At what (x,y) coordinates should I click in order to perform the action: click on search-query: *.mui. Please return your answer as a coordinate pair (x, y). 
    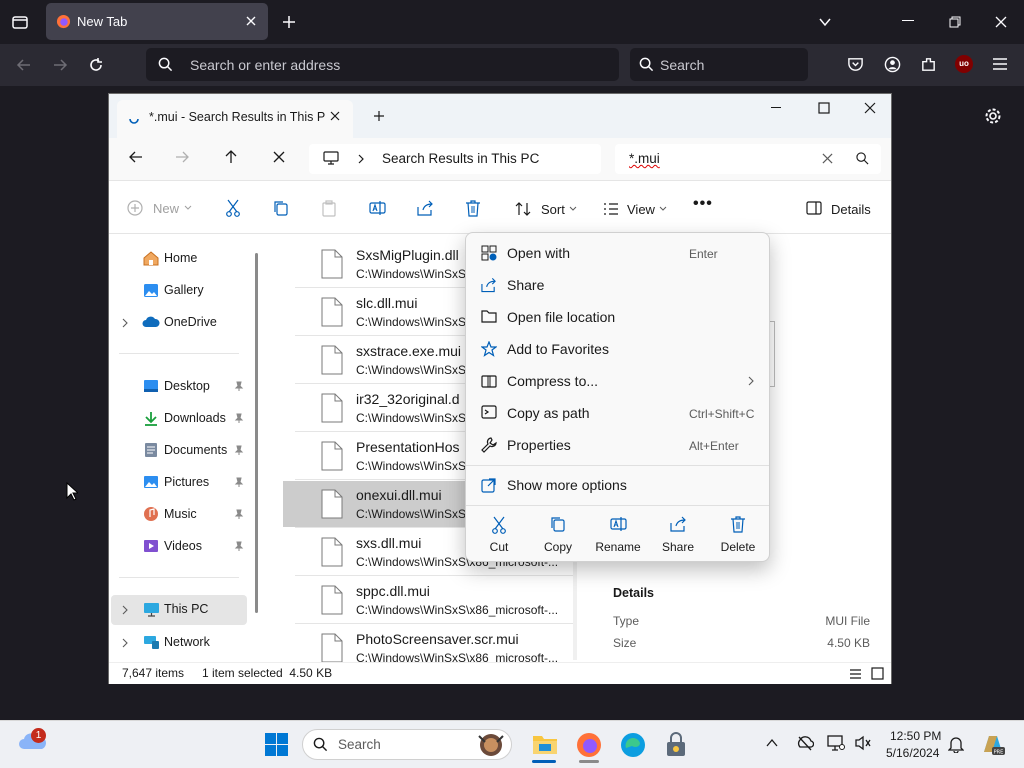
    Looking at the image, I should click on (644, 158).